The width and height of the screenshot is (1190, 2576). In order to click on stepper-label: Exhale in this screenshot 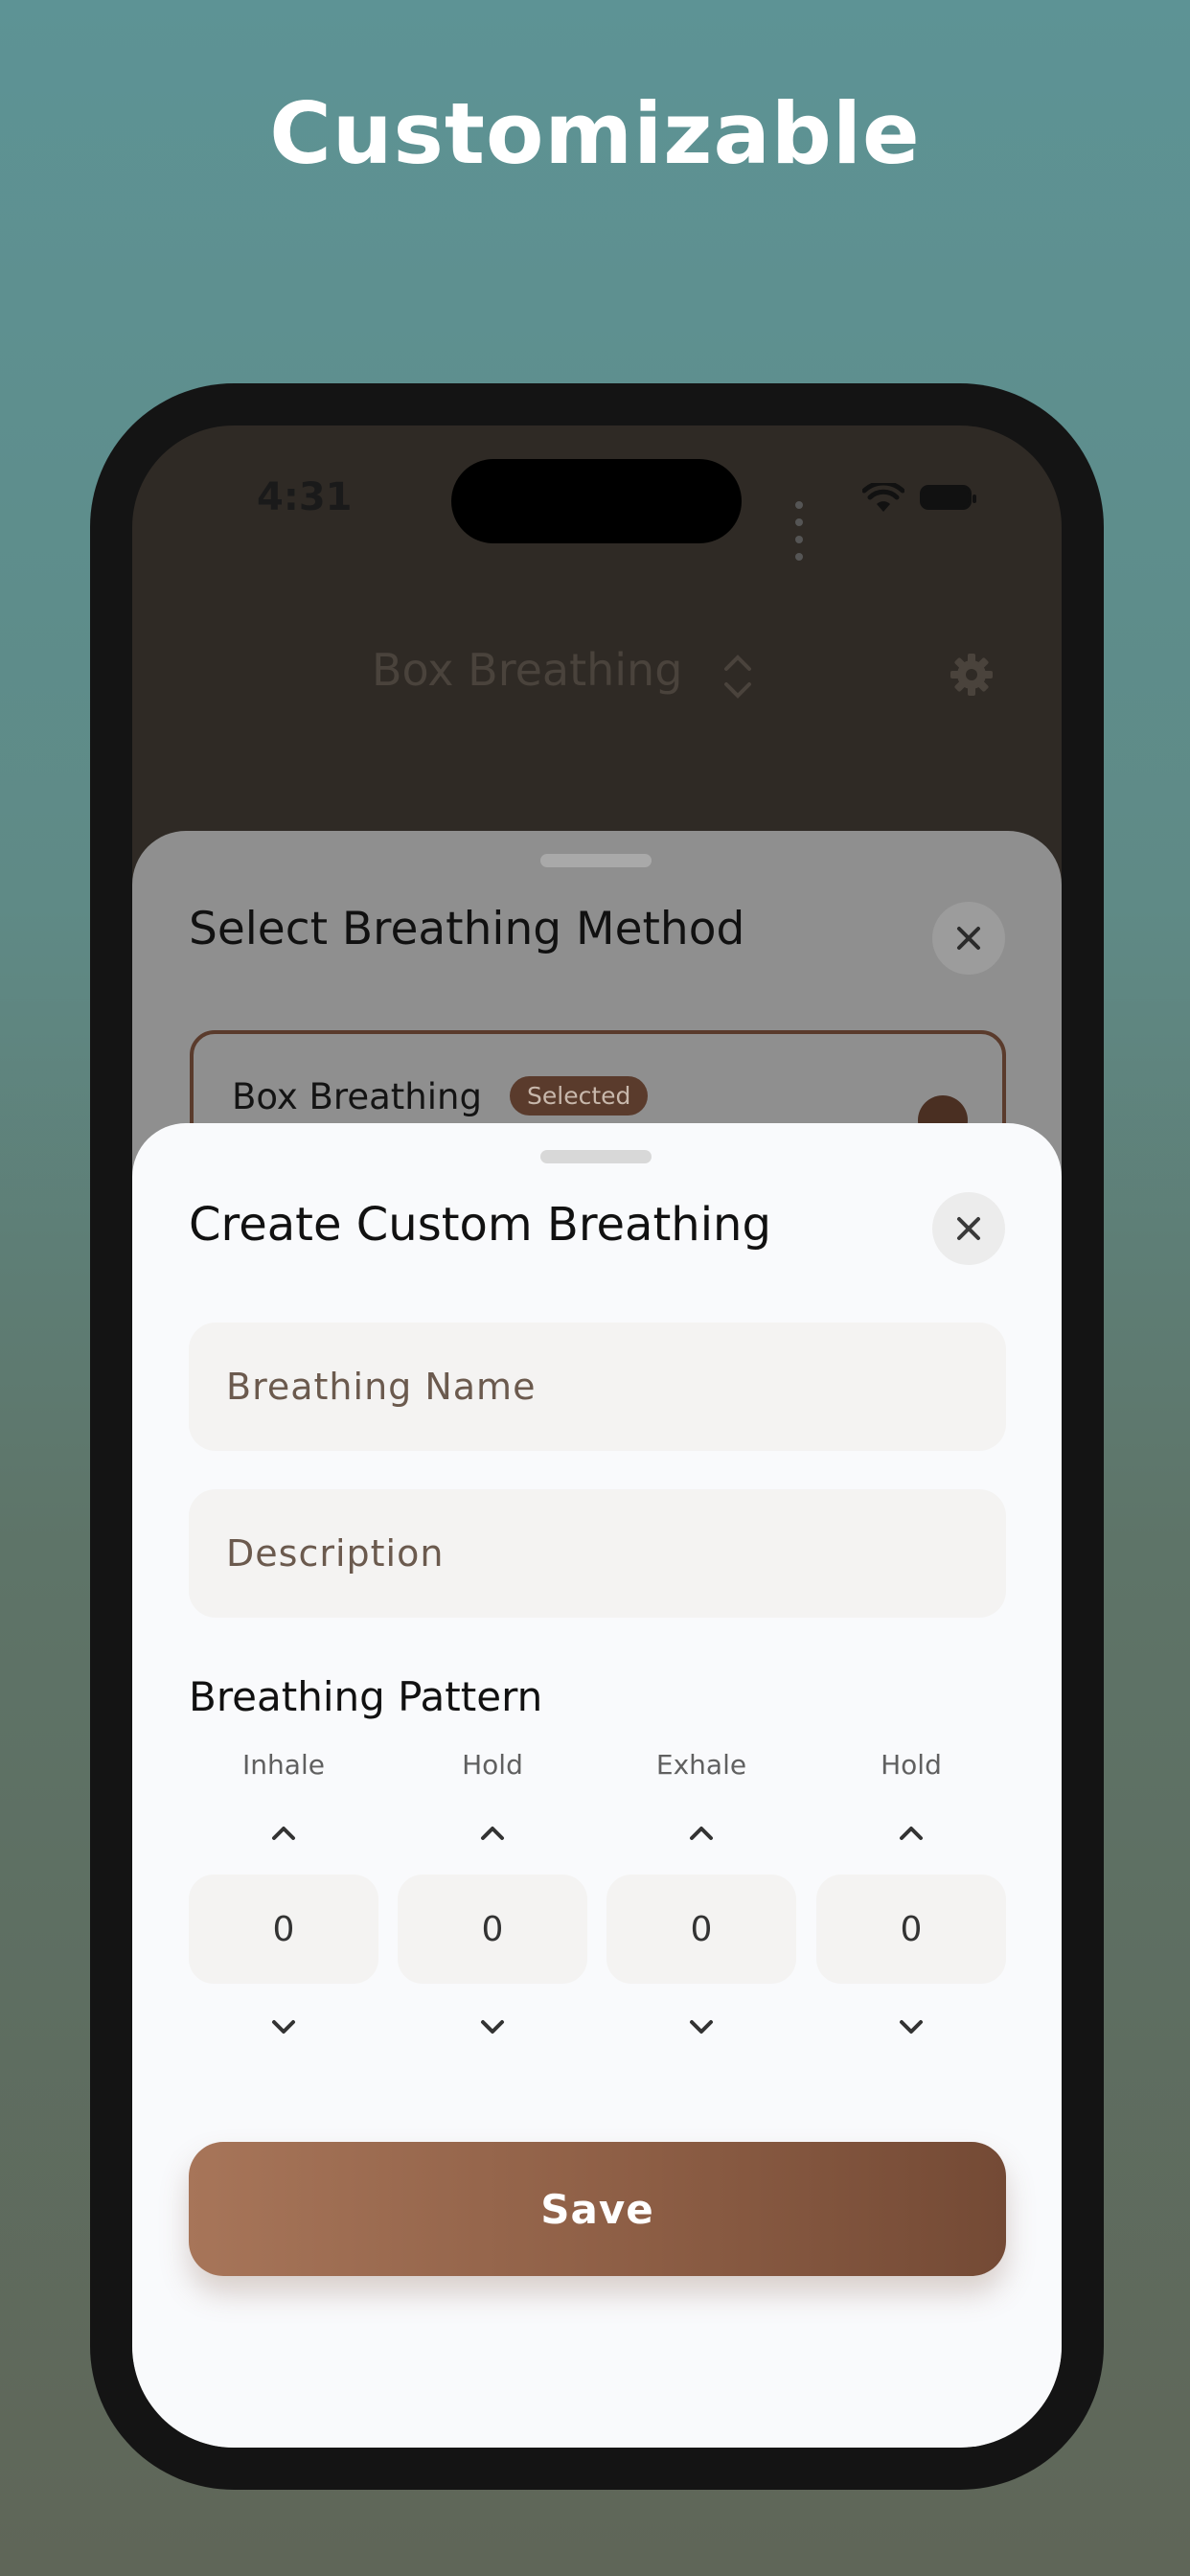, I will do `click(701, 1765)`.